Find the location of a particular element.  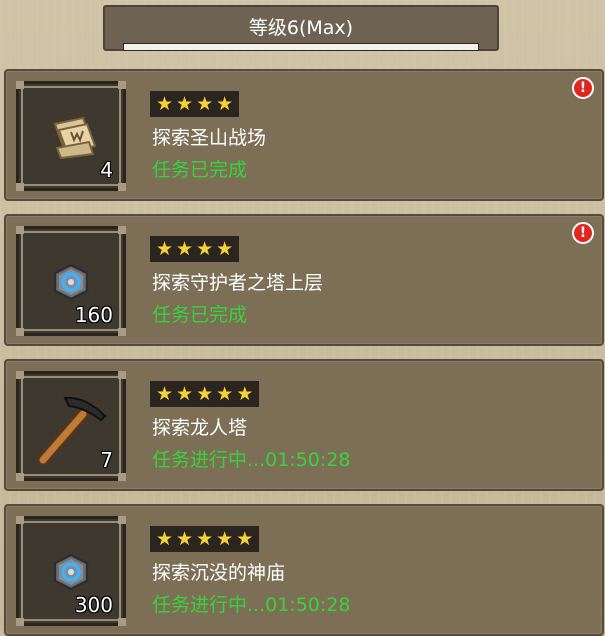

item-slot: 160 is located at coordinates (71, 281).